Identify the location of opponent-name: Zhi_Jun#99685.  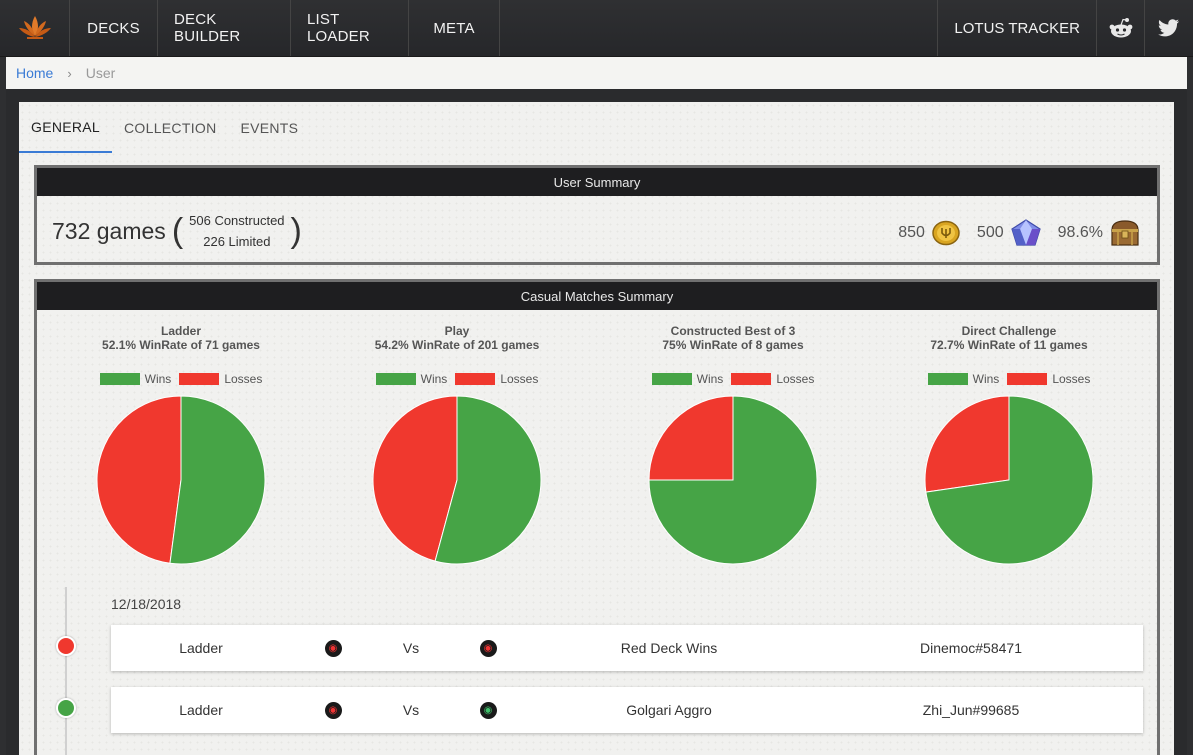
(971, 710).